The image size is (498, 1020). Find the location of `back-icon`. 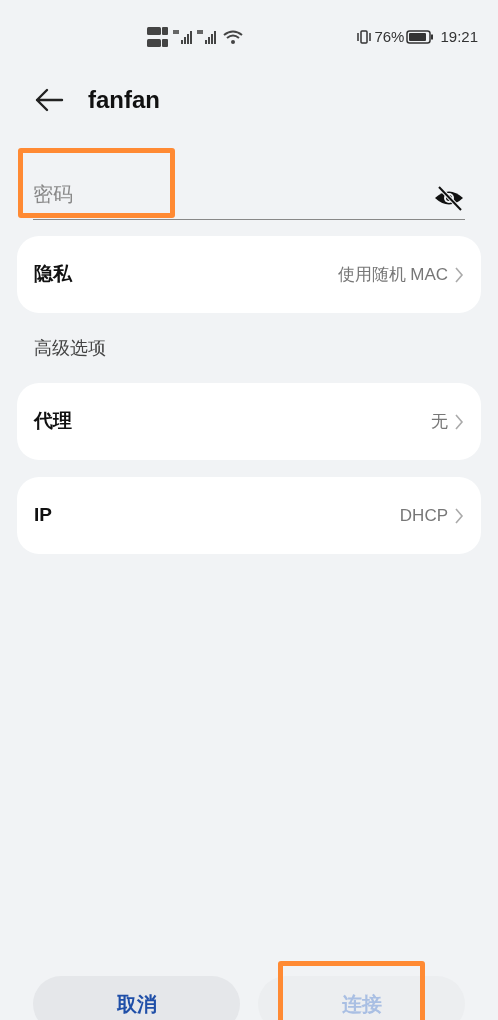

back-icon is located at coordinates (49, 100).